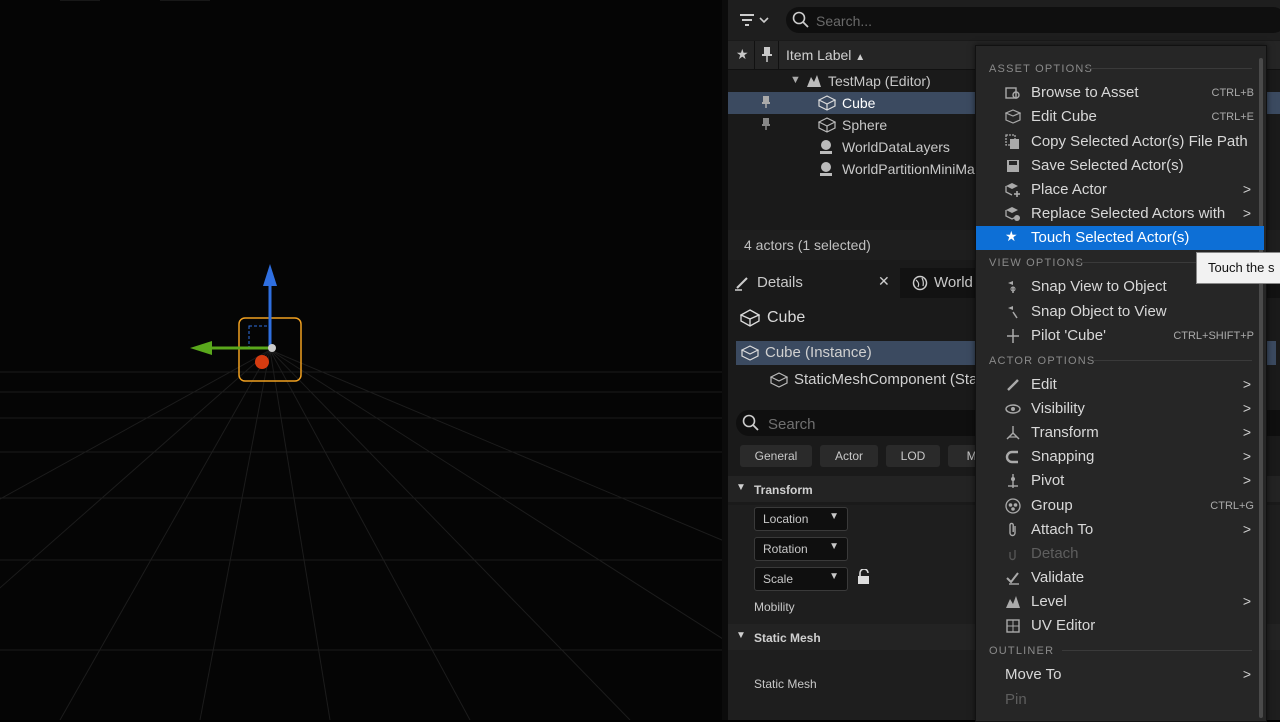  Describe the element at coordinates (1120, 602) in the screenshot. I see `menu-level: Level >` at that location.